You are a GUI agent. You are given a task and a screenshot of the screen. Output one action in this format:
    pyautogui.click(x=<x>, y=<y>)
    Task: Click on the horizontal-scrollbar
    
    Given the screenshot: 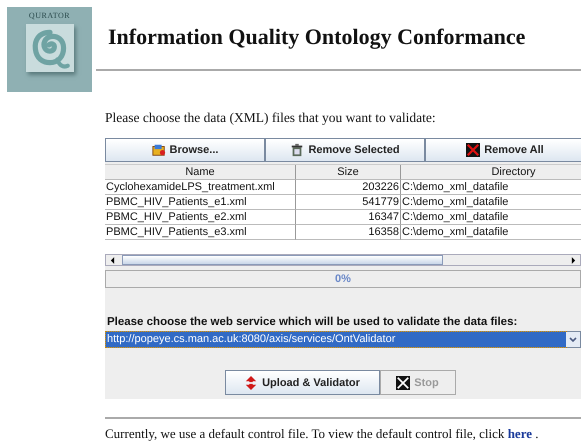 What is the action you would take?
    pyautogui.click(x=343, y=260)
    